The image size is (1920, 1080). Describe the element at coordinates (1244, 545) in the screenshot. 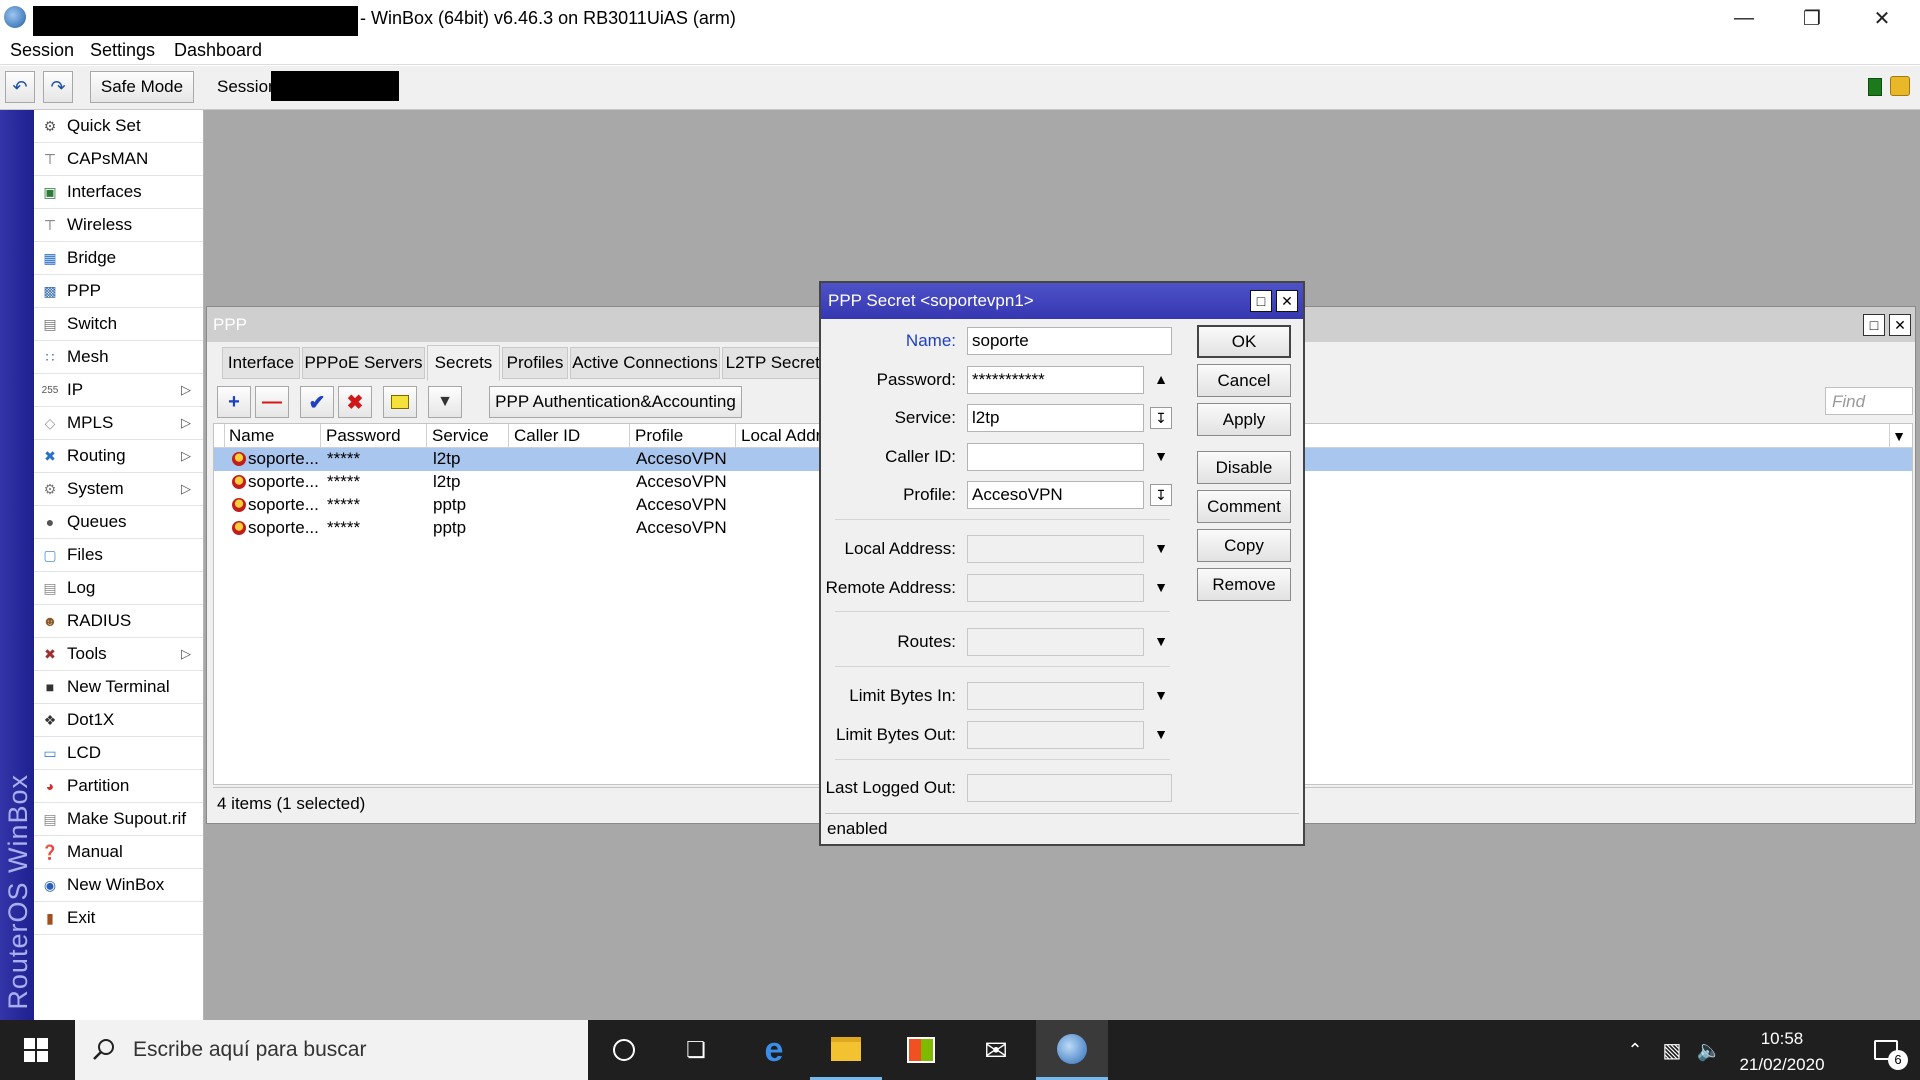

I see `copy-button: Copy` at that location.